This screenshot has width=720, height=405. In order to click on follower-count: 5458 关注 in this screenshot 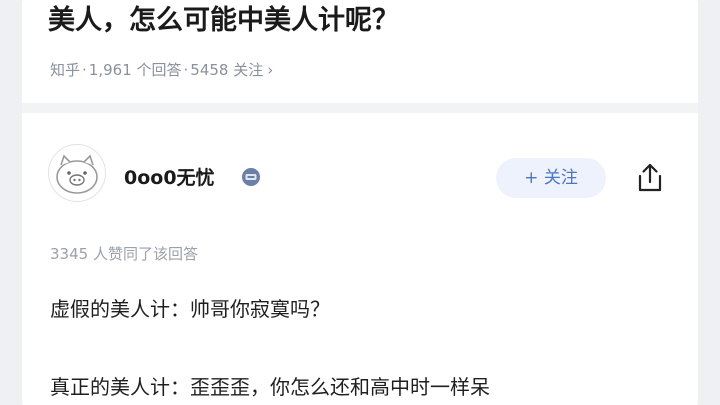, I will do `click(227, 70)`.